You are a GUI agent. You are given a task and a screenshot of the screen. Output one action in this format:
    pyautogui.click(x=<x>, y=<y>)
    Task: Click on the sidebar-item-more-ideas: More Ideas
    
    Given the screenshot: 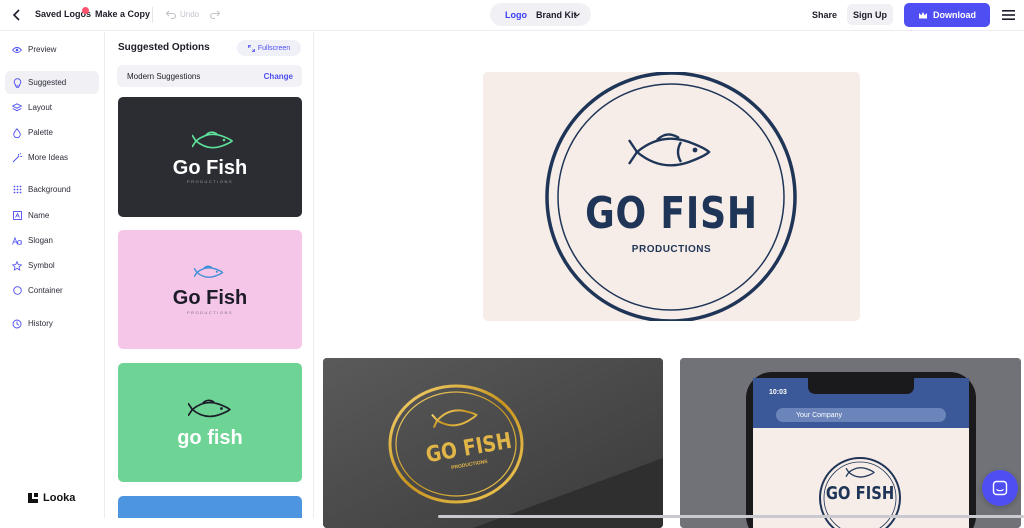 What is the action you would take?
    pyautogui.click(x=52, y=157)
    